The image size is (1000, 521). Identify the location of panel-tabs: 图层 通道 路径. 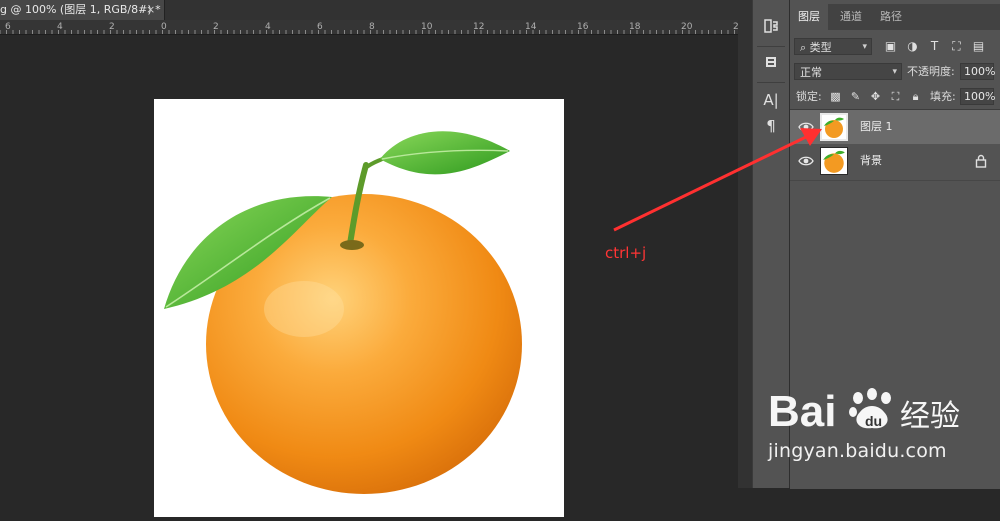
(895, 17).